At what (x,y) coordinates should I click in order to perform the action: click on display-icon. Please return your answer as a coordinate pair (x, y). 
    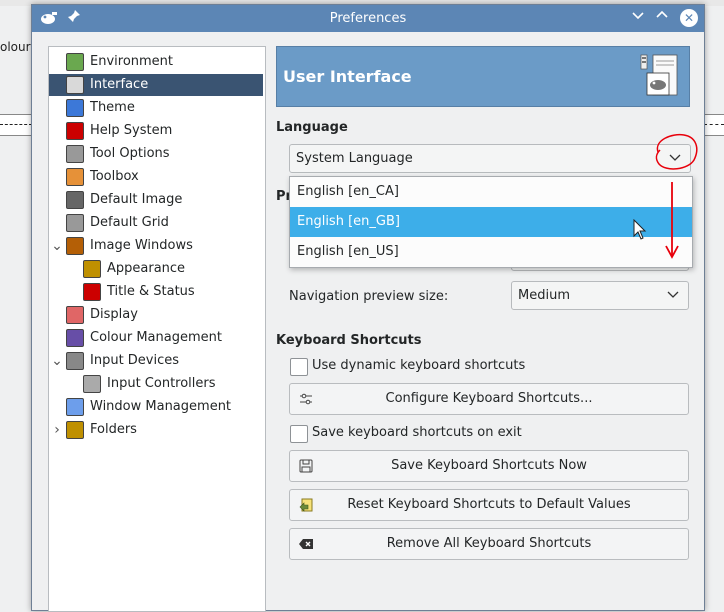
    Looking at the image, I should click on (75, 315).